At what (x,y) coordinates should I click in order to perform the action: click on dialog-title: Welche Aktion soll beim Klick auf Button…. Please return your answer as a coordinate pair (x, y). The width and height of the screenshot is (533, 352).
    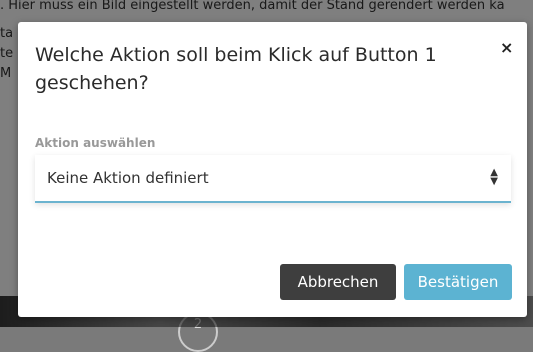
    Looking at the image, I should click on (236, 69).